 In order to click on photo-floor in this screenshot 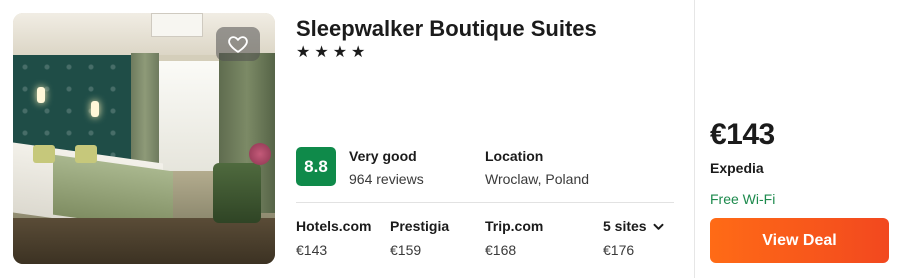, I will do `click(144, 241)`.